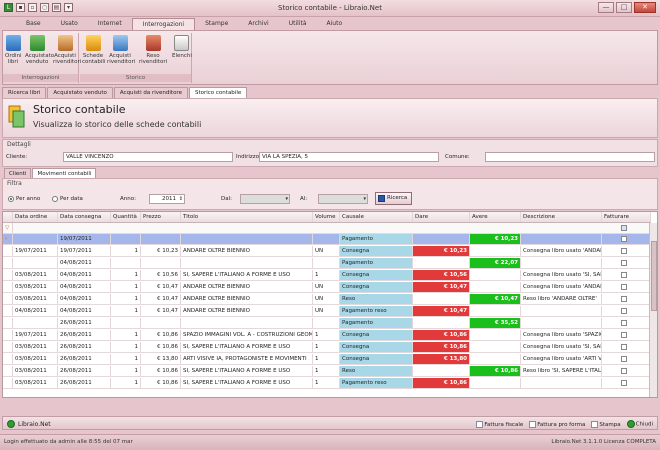 This screenshot has height=450, width=660. I want to click on schede-contabili-button: Schede contabili, so click(93, 50).